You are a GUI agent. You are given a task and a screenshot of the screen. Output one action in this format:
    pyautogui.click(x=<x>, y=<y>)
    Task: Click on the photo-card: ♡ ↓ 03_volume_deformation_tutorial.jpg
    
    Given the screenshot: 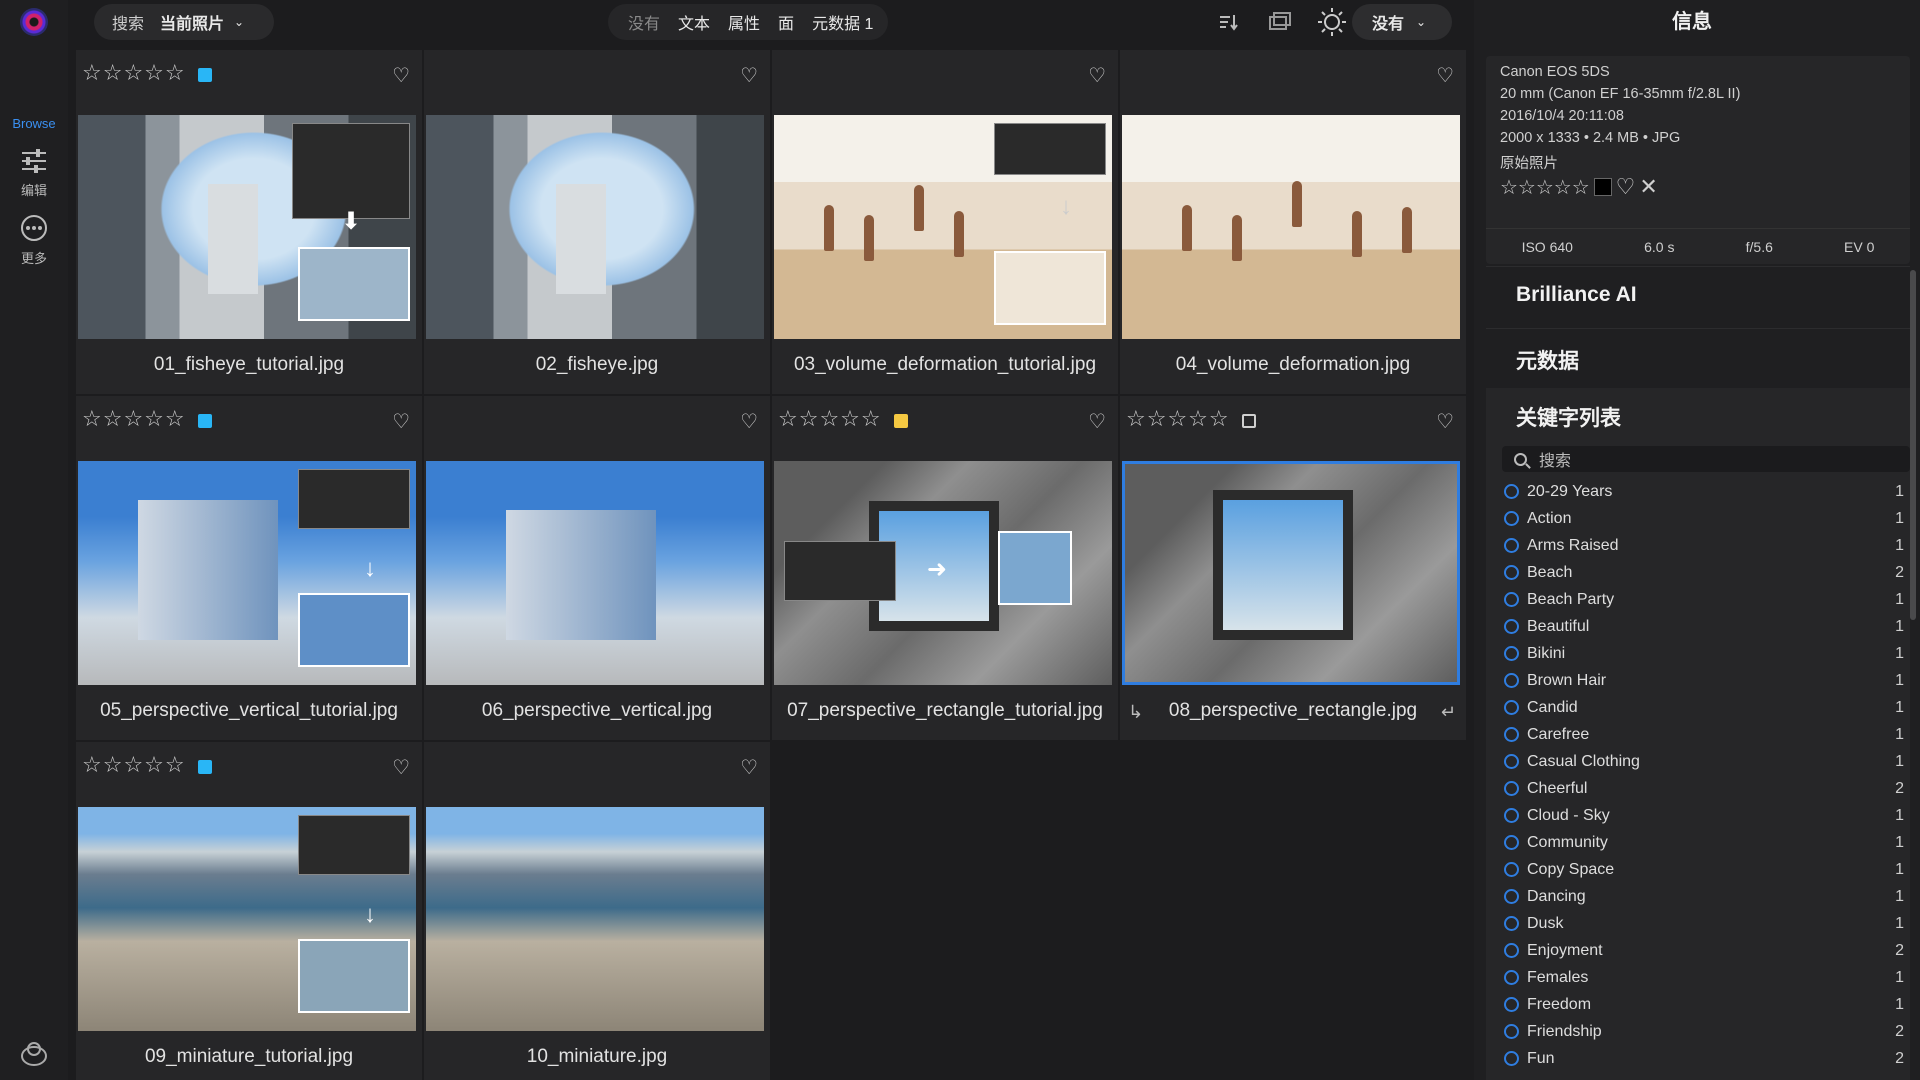 What is the action you would take?
    pyautogui.click(x=945, y=222)
    